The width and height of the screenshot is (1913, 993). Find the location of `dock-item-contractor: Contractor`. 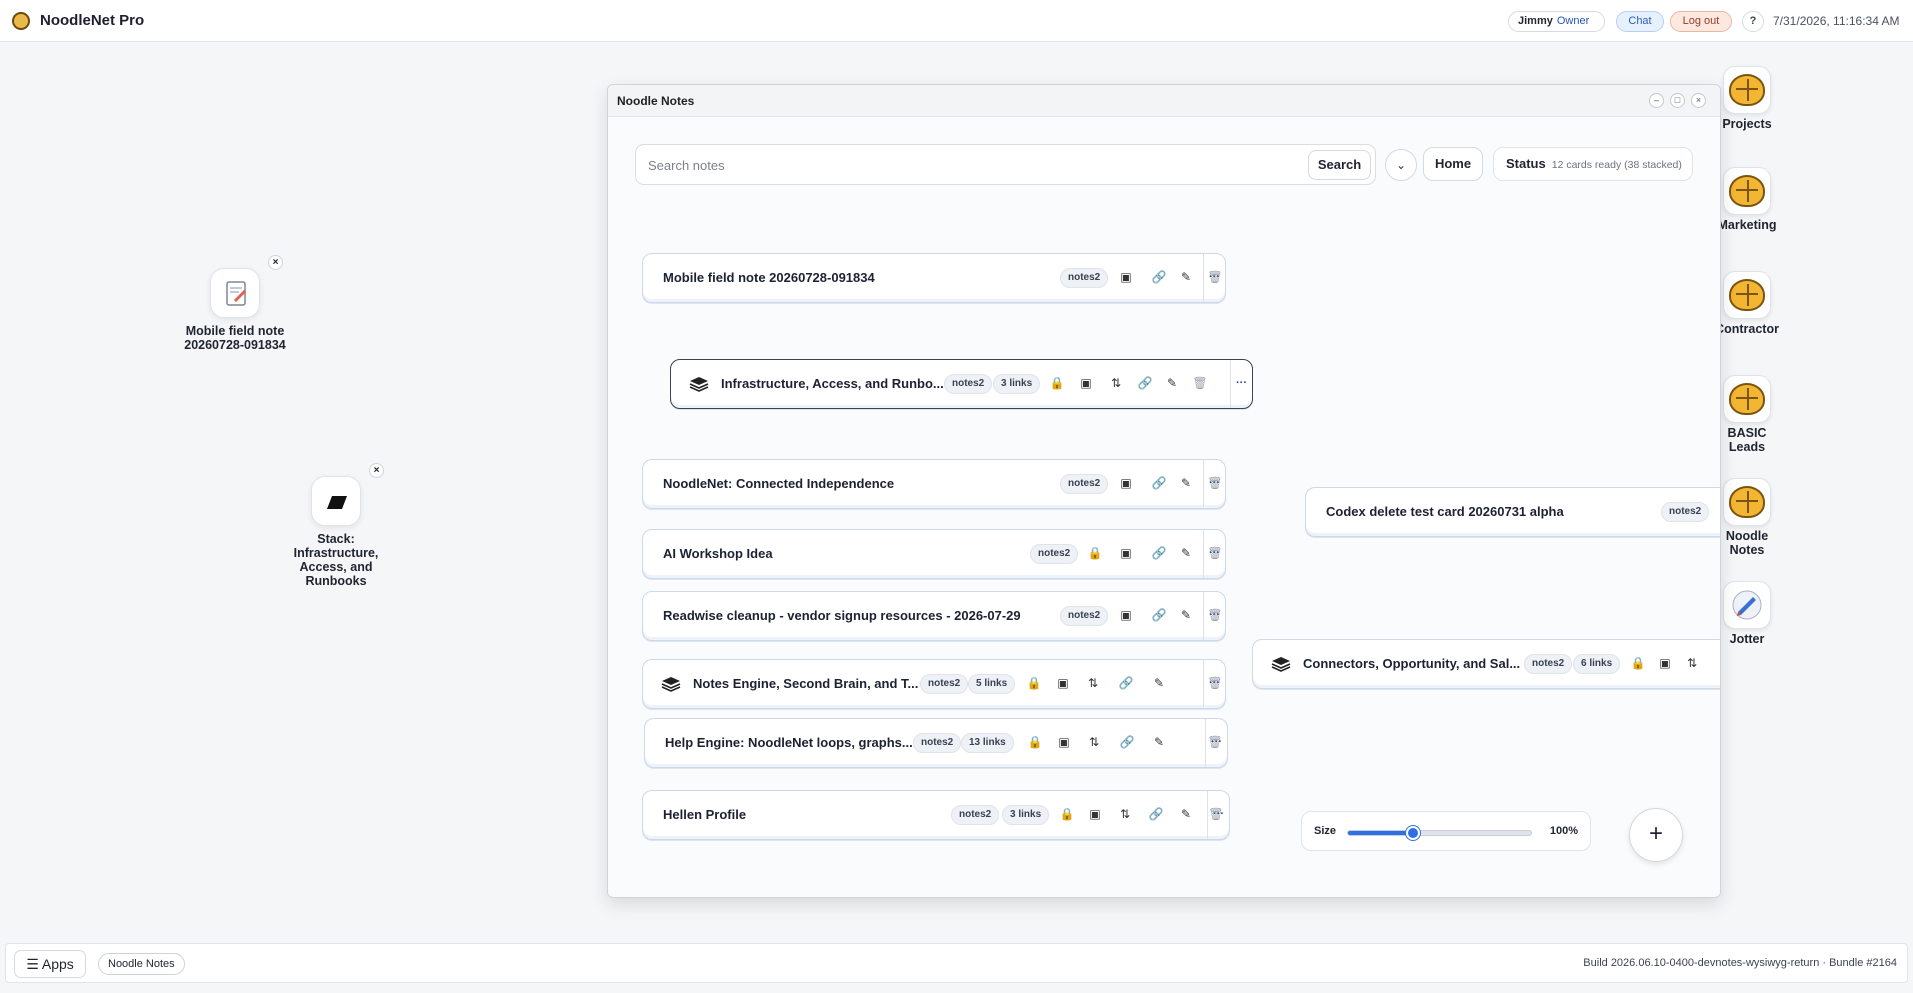

dock-item-contractor: Contractor is located at coordinates (1747, 303).